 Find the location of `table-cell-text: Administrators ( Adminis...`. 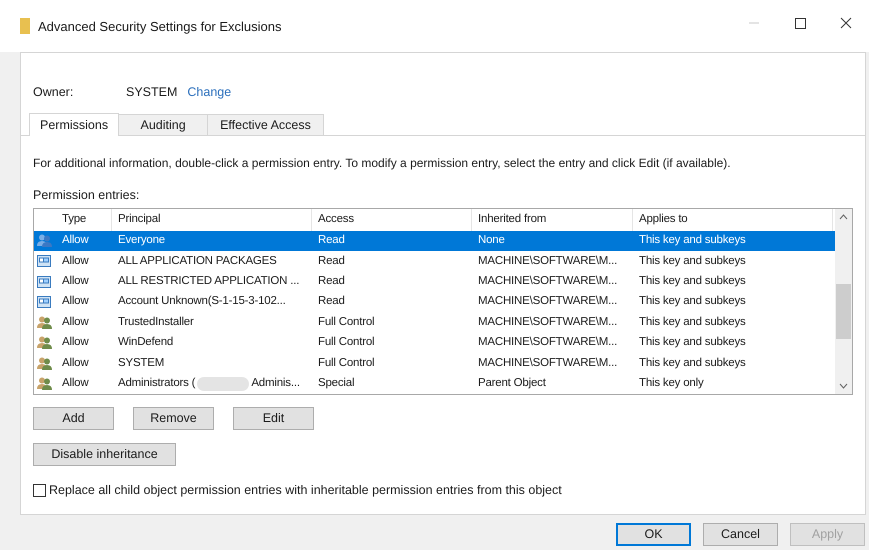

table-cell-text: Administrators ( Adminis... is located at coordinates (209, 384).